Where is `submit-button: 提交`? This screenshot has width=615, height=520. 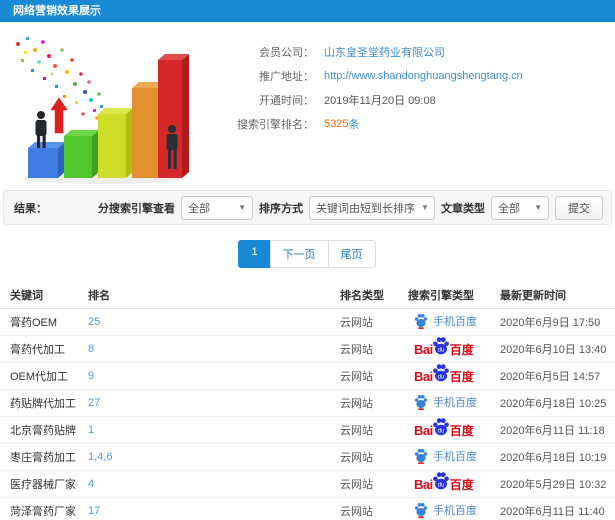 submit-button: 提交 is located at coordinates (579, 207).